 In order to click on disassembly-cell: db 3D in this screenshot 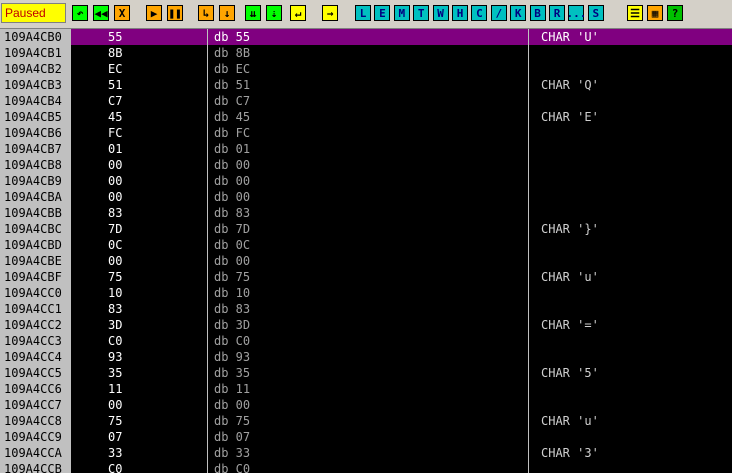, I will do `click(232, 325)`.